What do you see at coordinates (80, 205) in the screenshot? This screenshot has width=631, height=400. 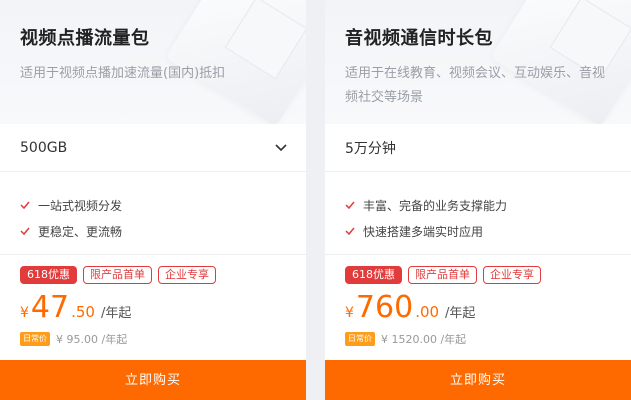 I see `feature-label: 一站式视频分发` at bounding box center [80, 205].